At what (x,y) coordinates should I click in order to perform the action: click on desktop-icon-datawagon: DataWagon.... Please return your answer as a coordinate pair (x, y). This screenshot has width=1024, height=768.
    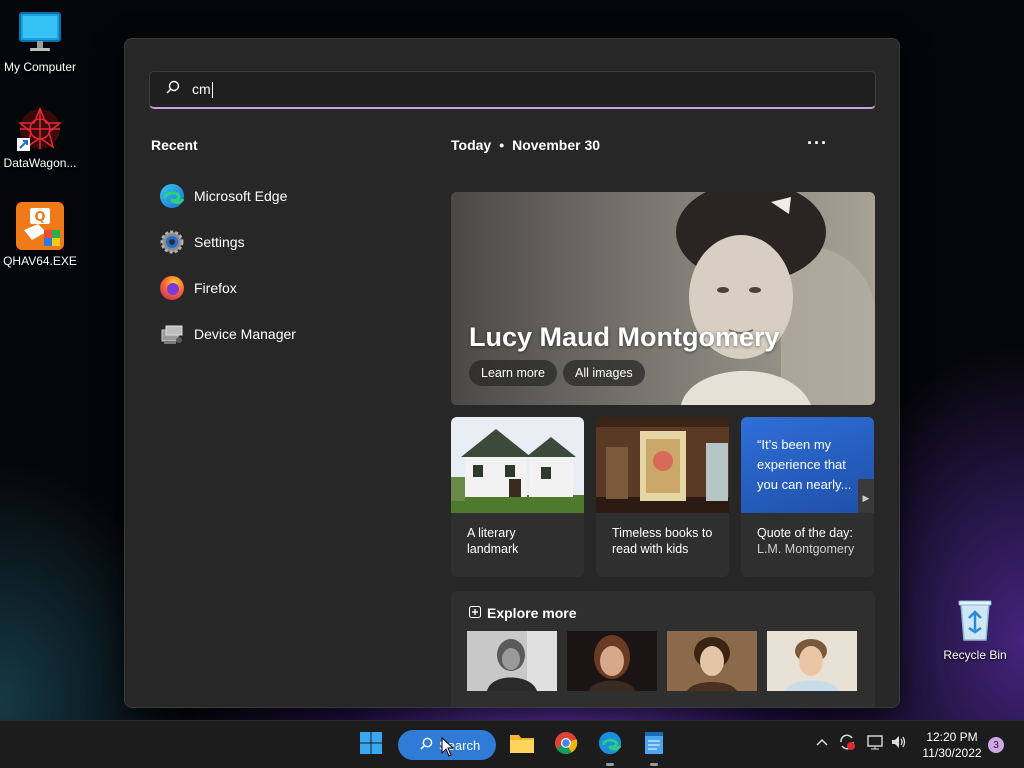
    Looking at the image, I should click on (40, 138).